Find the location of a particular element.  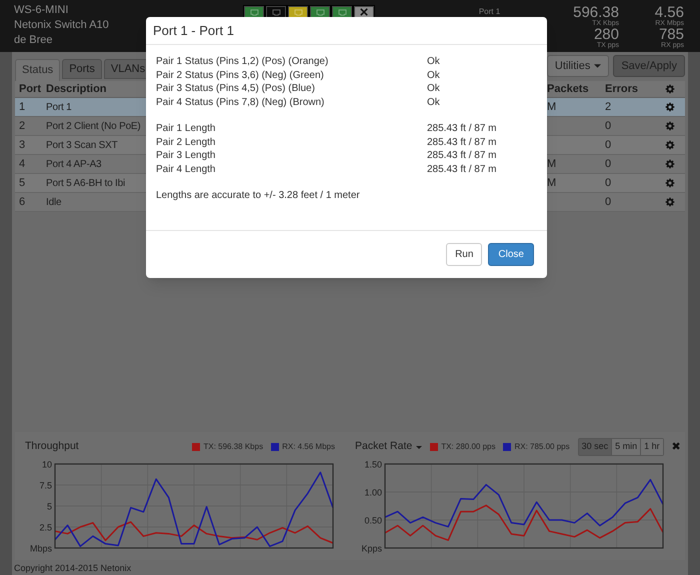

axis-tick-label: 7.5 is located at coordinates (45, 485).